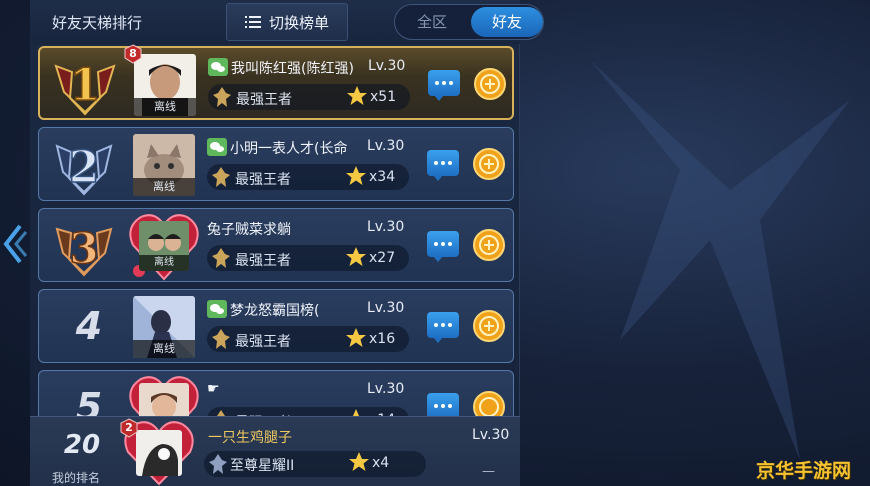 Image resolution: width=870 pixels, height=486 pixels. I want to click on my-level-badge-number: 2, so click(129, 427).